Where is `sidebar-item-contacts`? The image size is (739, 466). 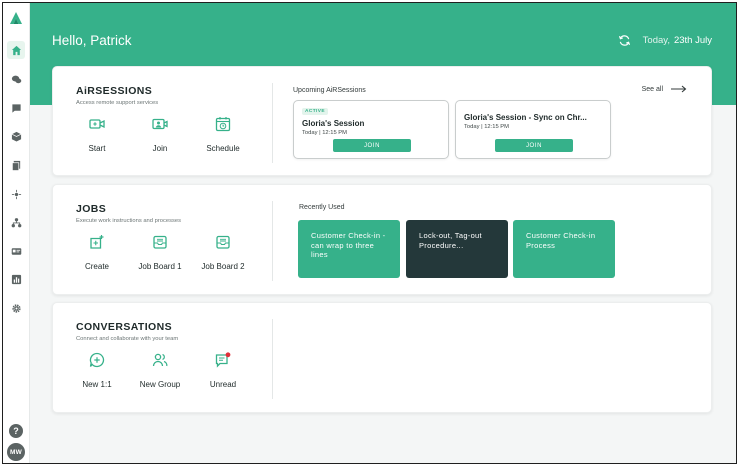
sidebar-item-contacts is located at coordinates (16, 251).